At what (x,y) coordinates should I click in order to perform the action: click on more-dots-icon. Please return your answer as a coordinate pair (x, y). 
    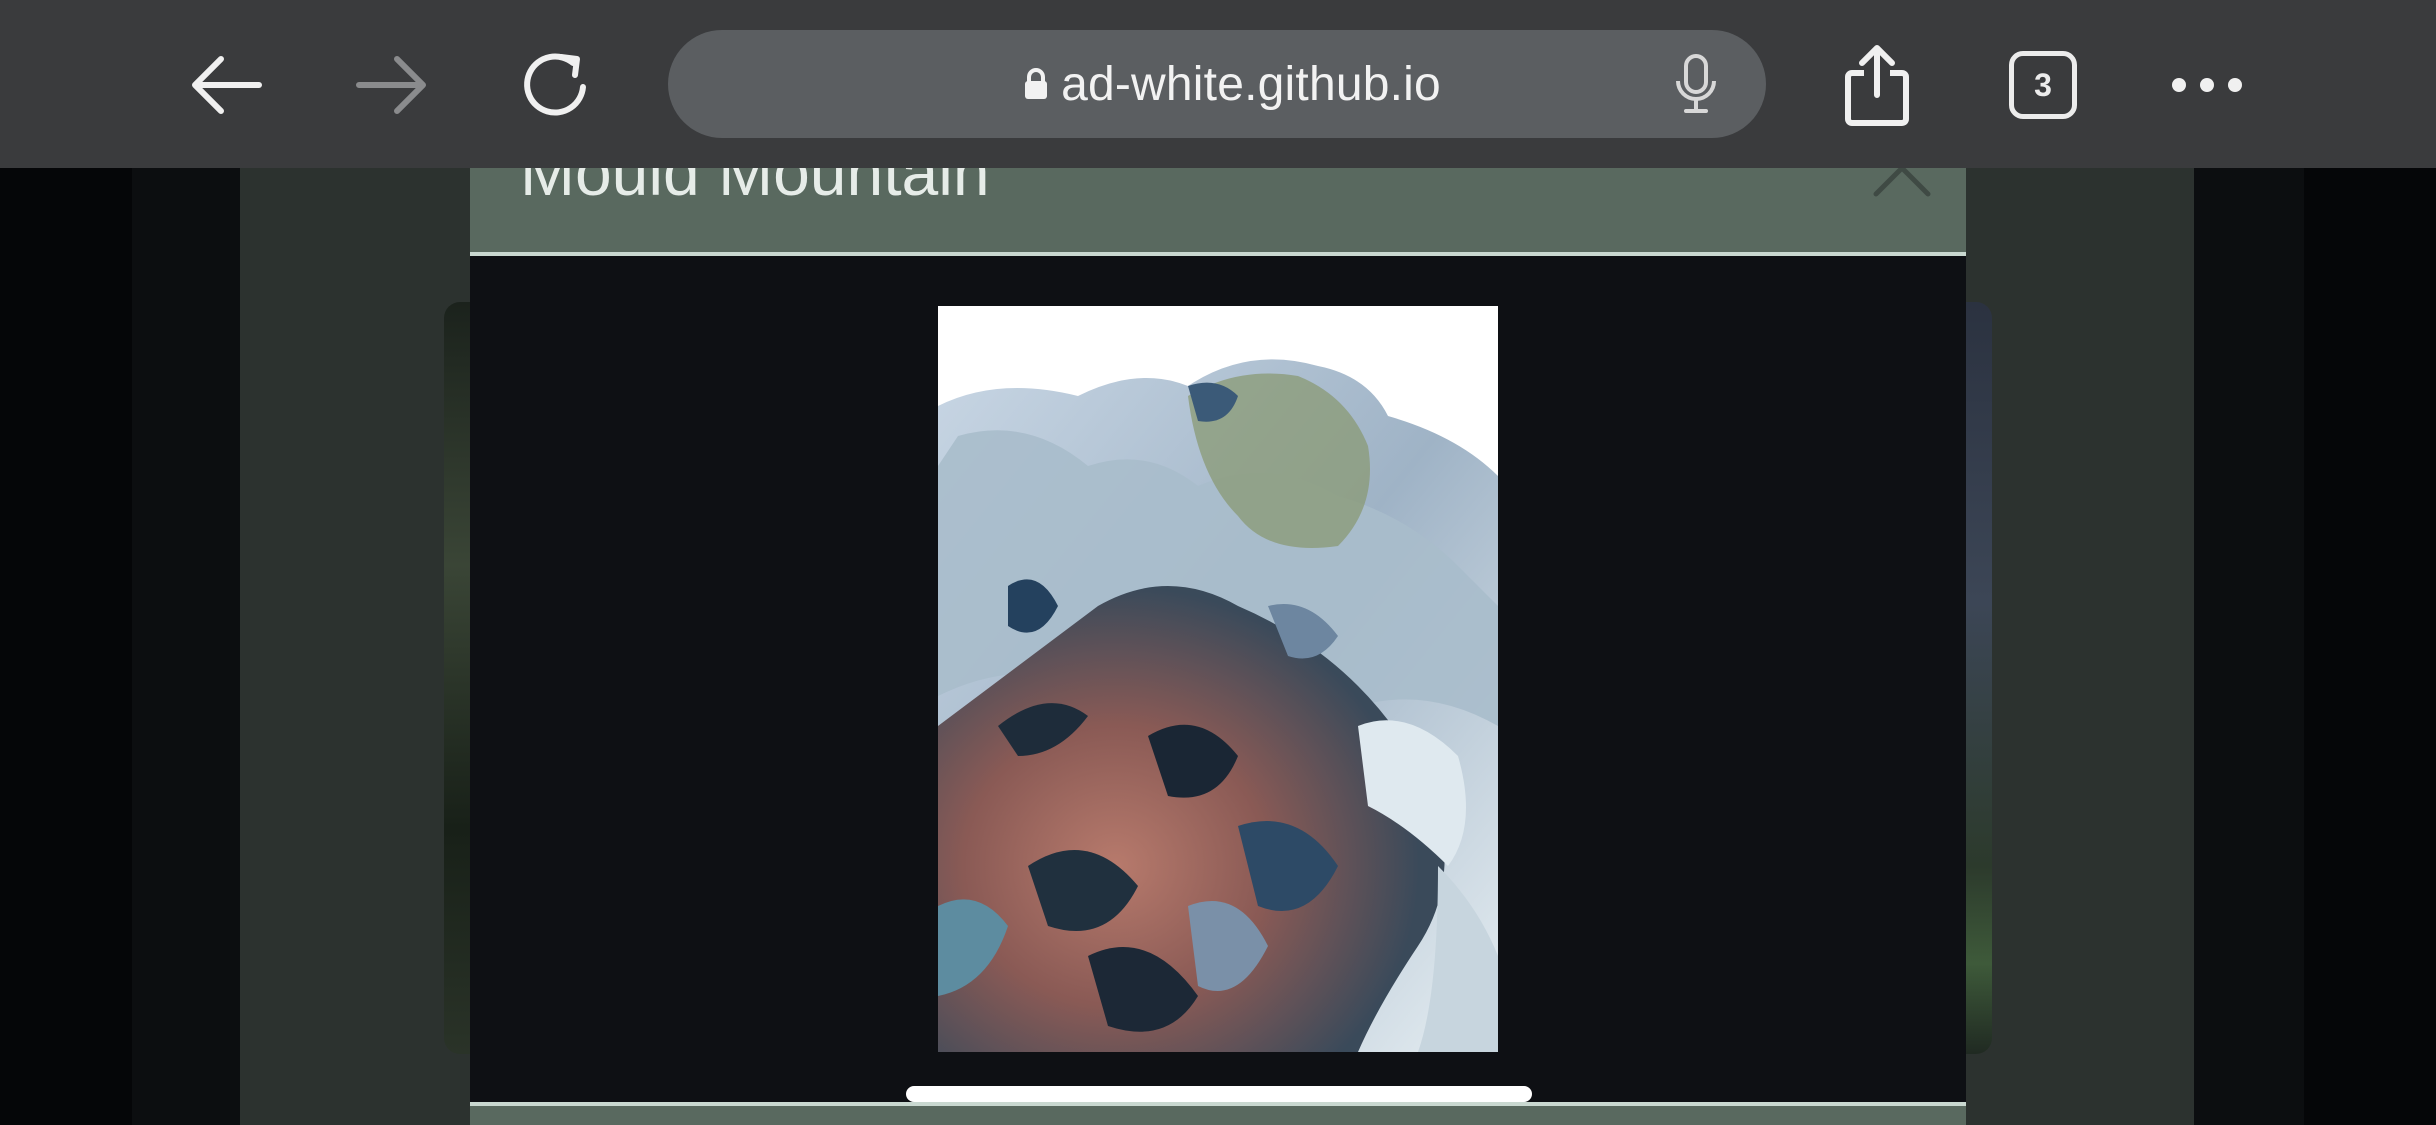
    Looking at the image, I should click on (2207, 85).